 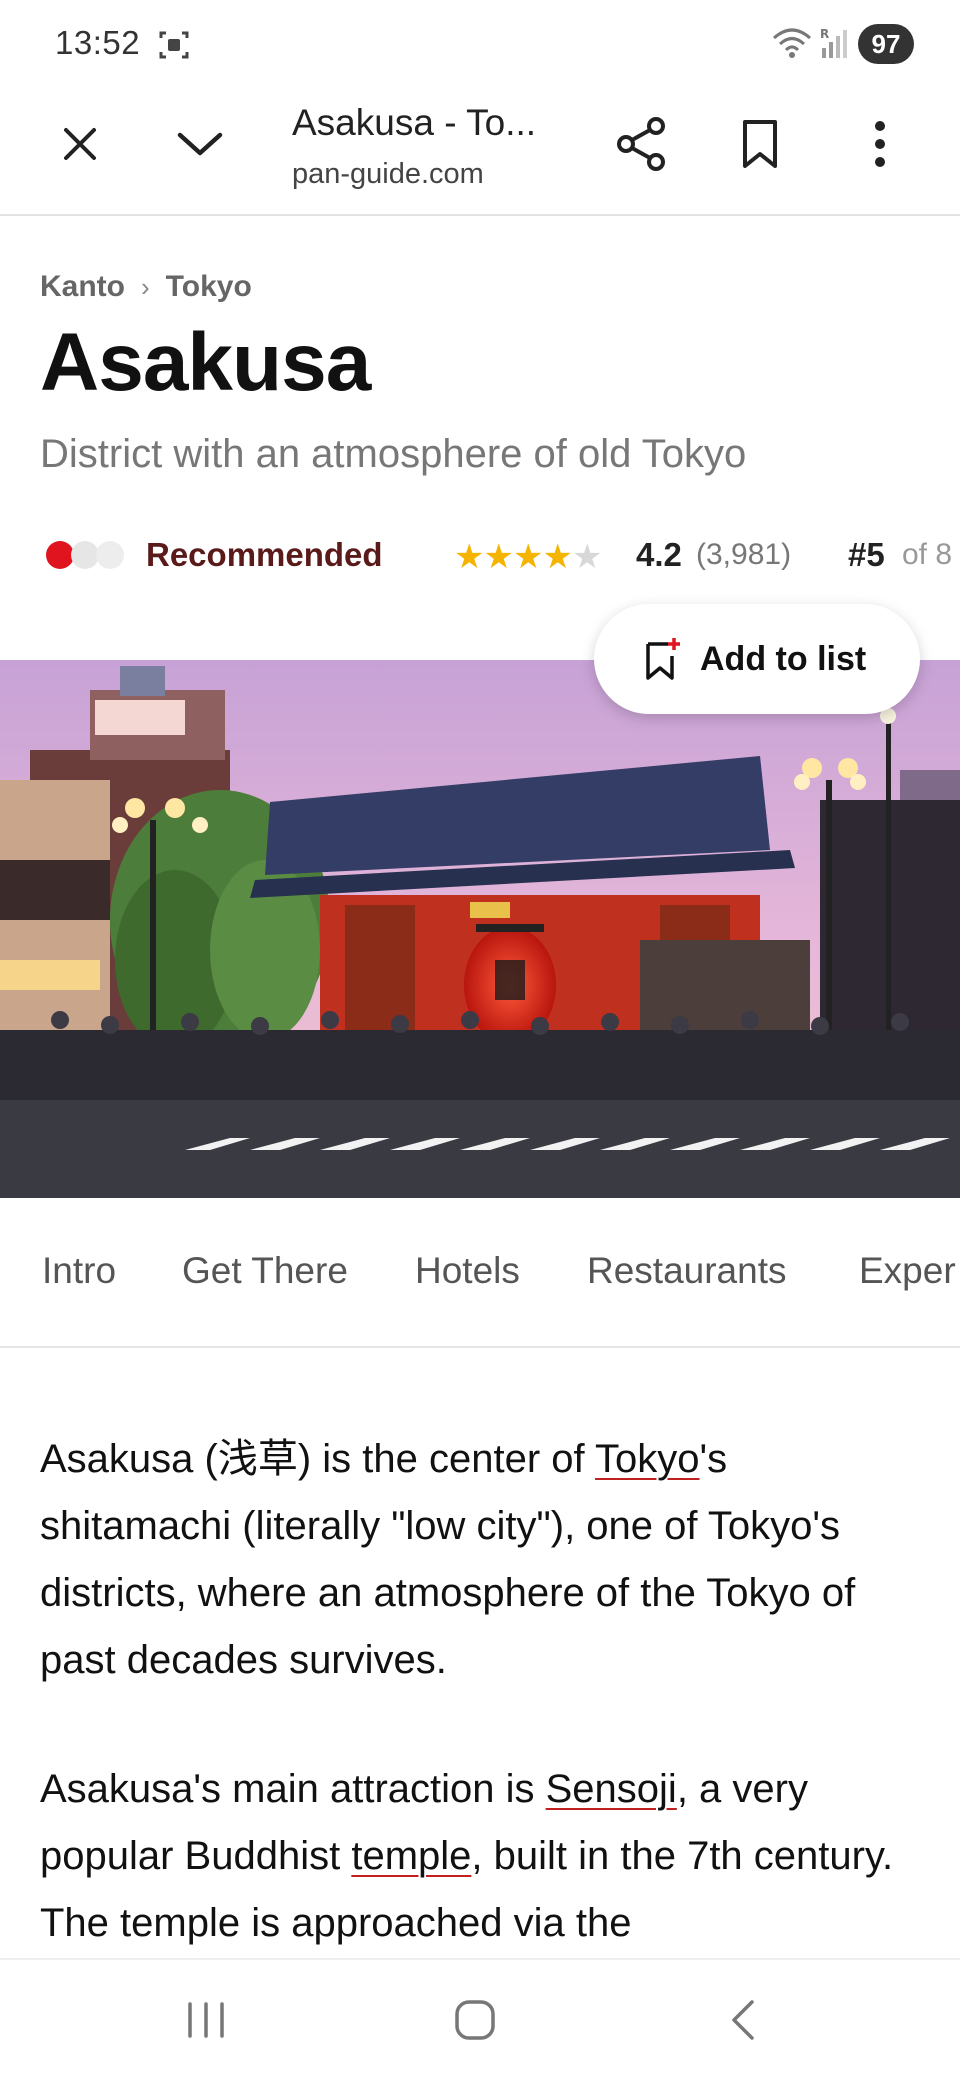 What do you see at coordinates (411, 1856) in the screenshot?
I see `link-temple: temple` at bounding box center [411, 1856].